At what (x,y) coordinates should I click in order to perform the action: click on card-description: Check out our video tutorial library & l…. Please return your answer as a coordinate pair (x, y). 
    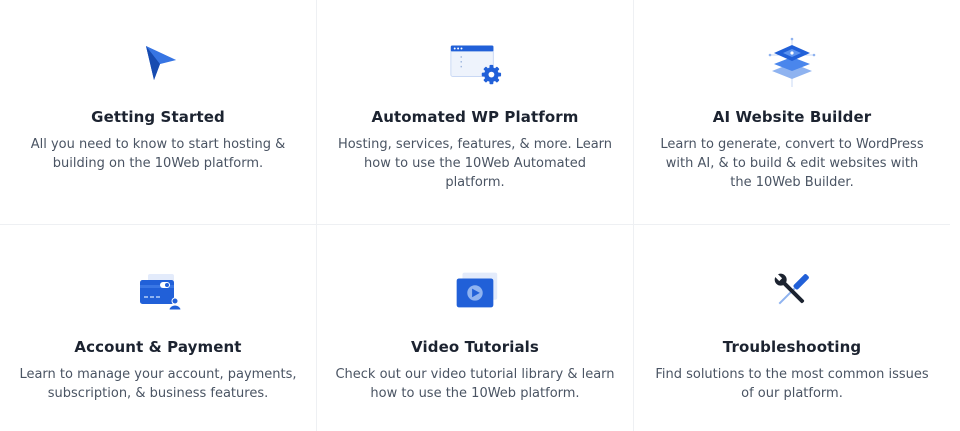
    Looking at the image, I should click on (475, 384).